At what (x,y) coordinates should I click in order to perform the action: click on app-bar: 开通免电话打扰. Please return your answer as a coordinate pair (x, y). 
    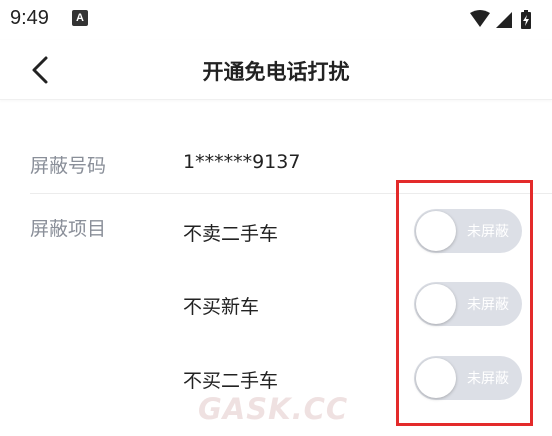
    Looking at the image, I should click on (276, 70).